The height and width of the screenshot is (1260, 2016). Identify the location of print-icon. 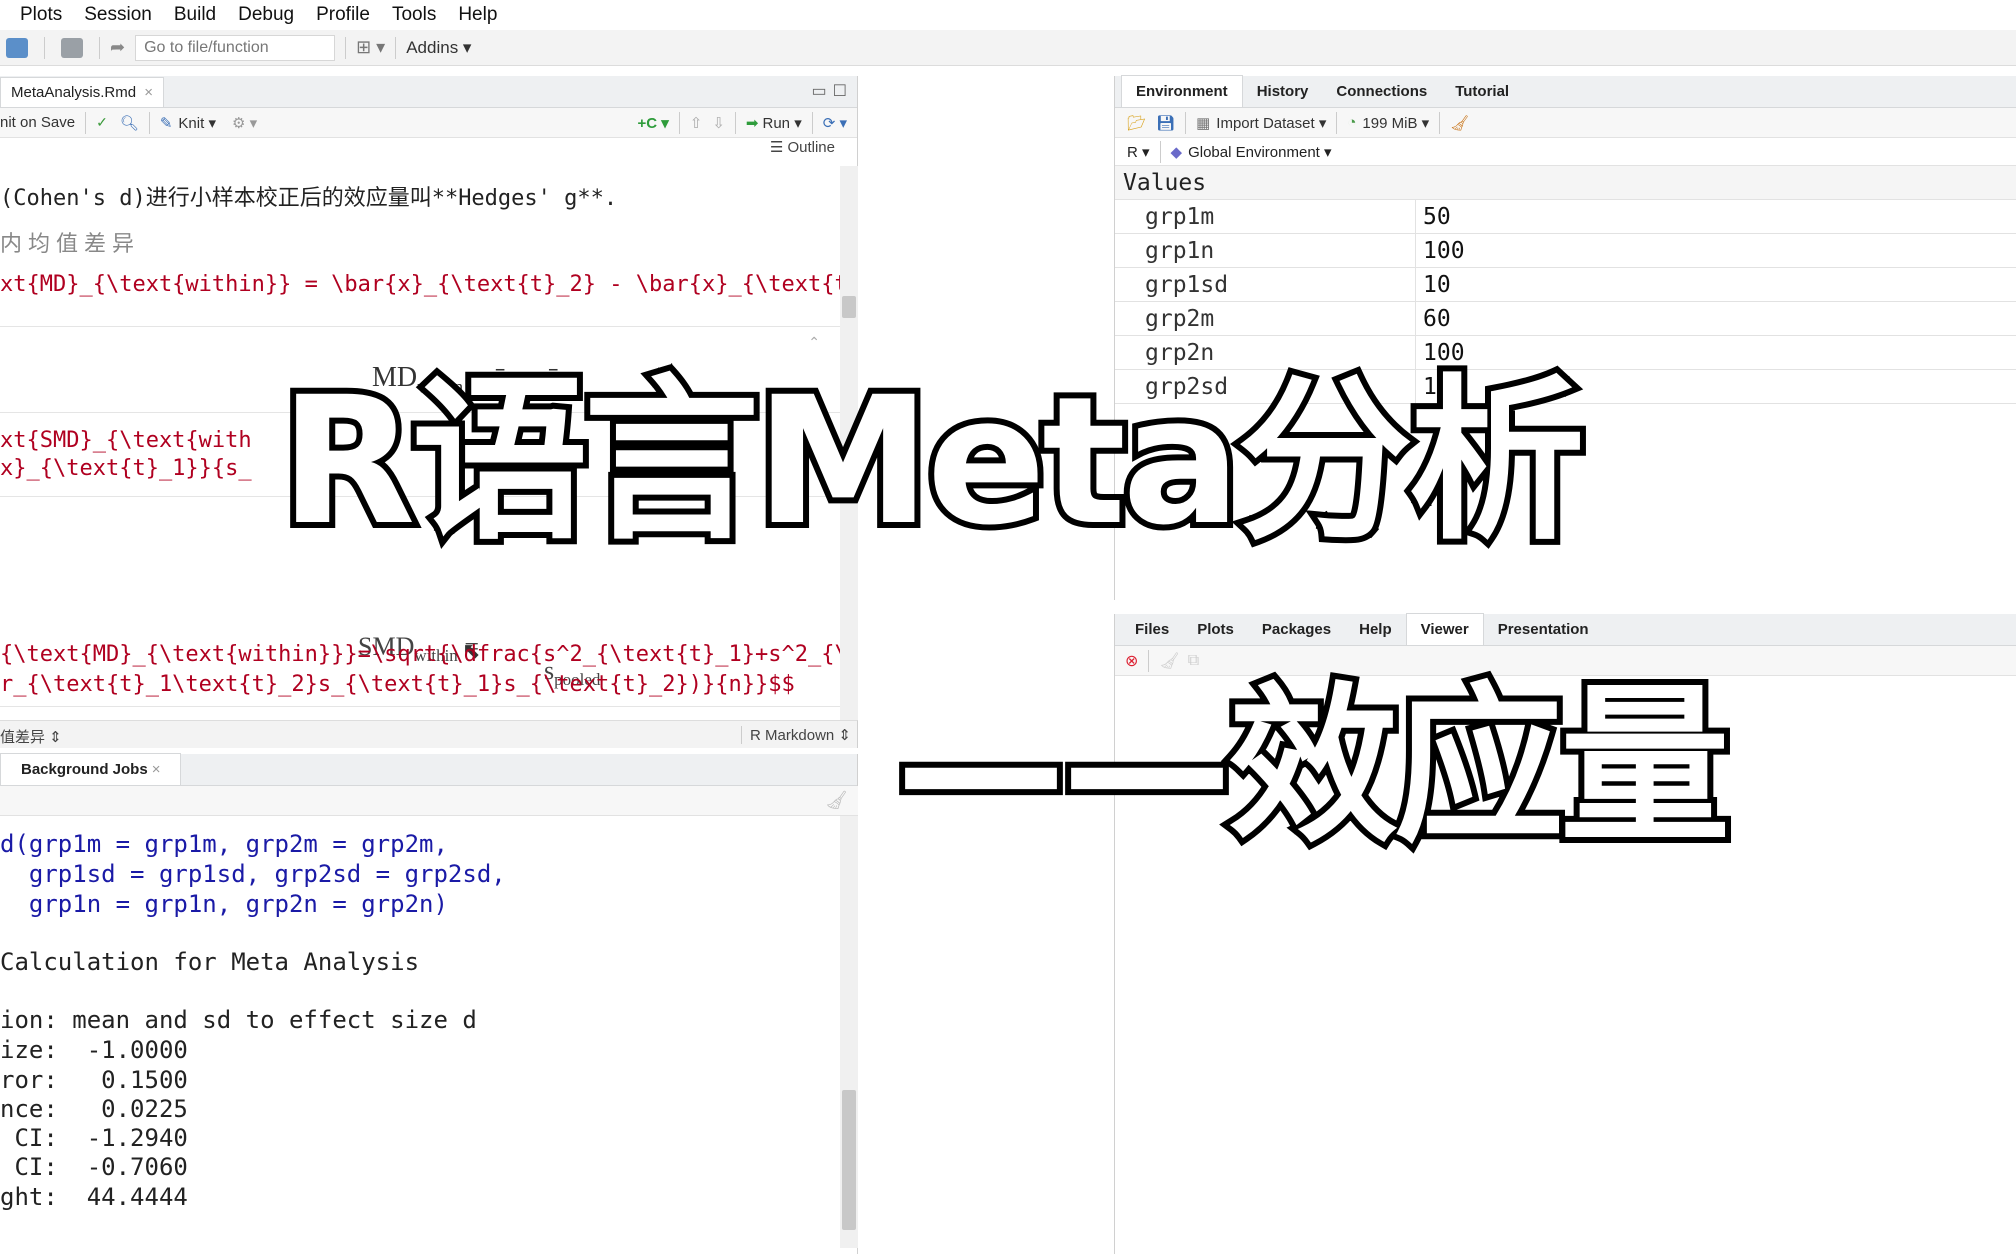
(72, 47).